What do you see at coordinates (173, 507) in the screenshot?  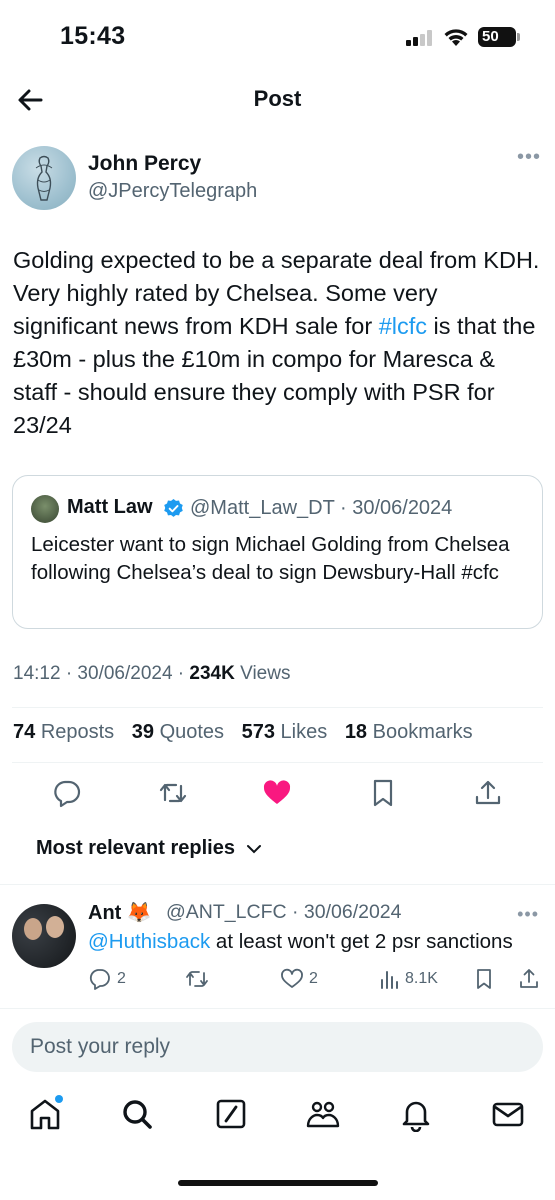 I see `verified-icon` at bounding box center [173, 507].